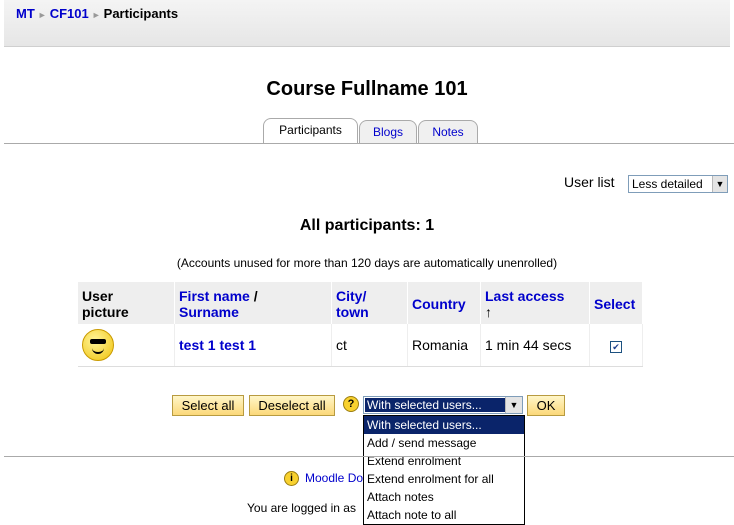 The width and height of the screenshot is (734, 525). Describe the element at coordinates (98, 345) in the screenshot. I see `avatar` at that location.